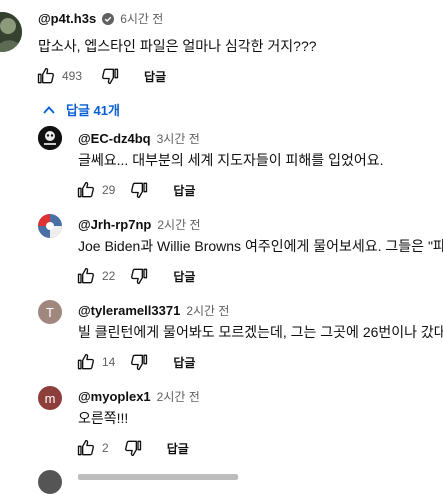 The height and width of the screenshot is (494, 443). I want to click on top-comment-like-count: 493, so click(72, 76).